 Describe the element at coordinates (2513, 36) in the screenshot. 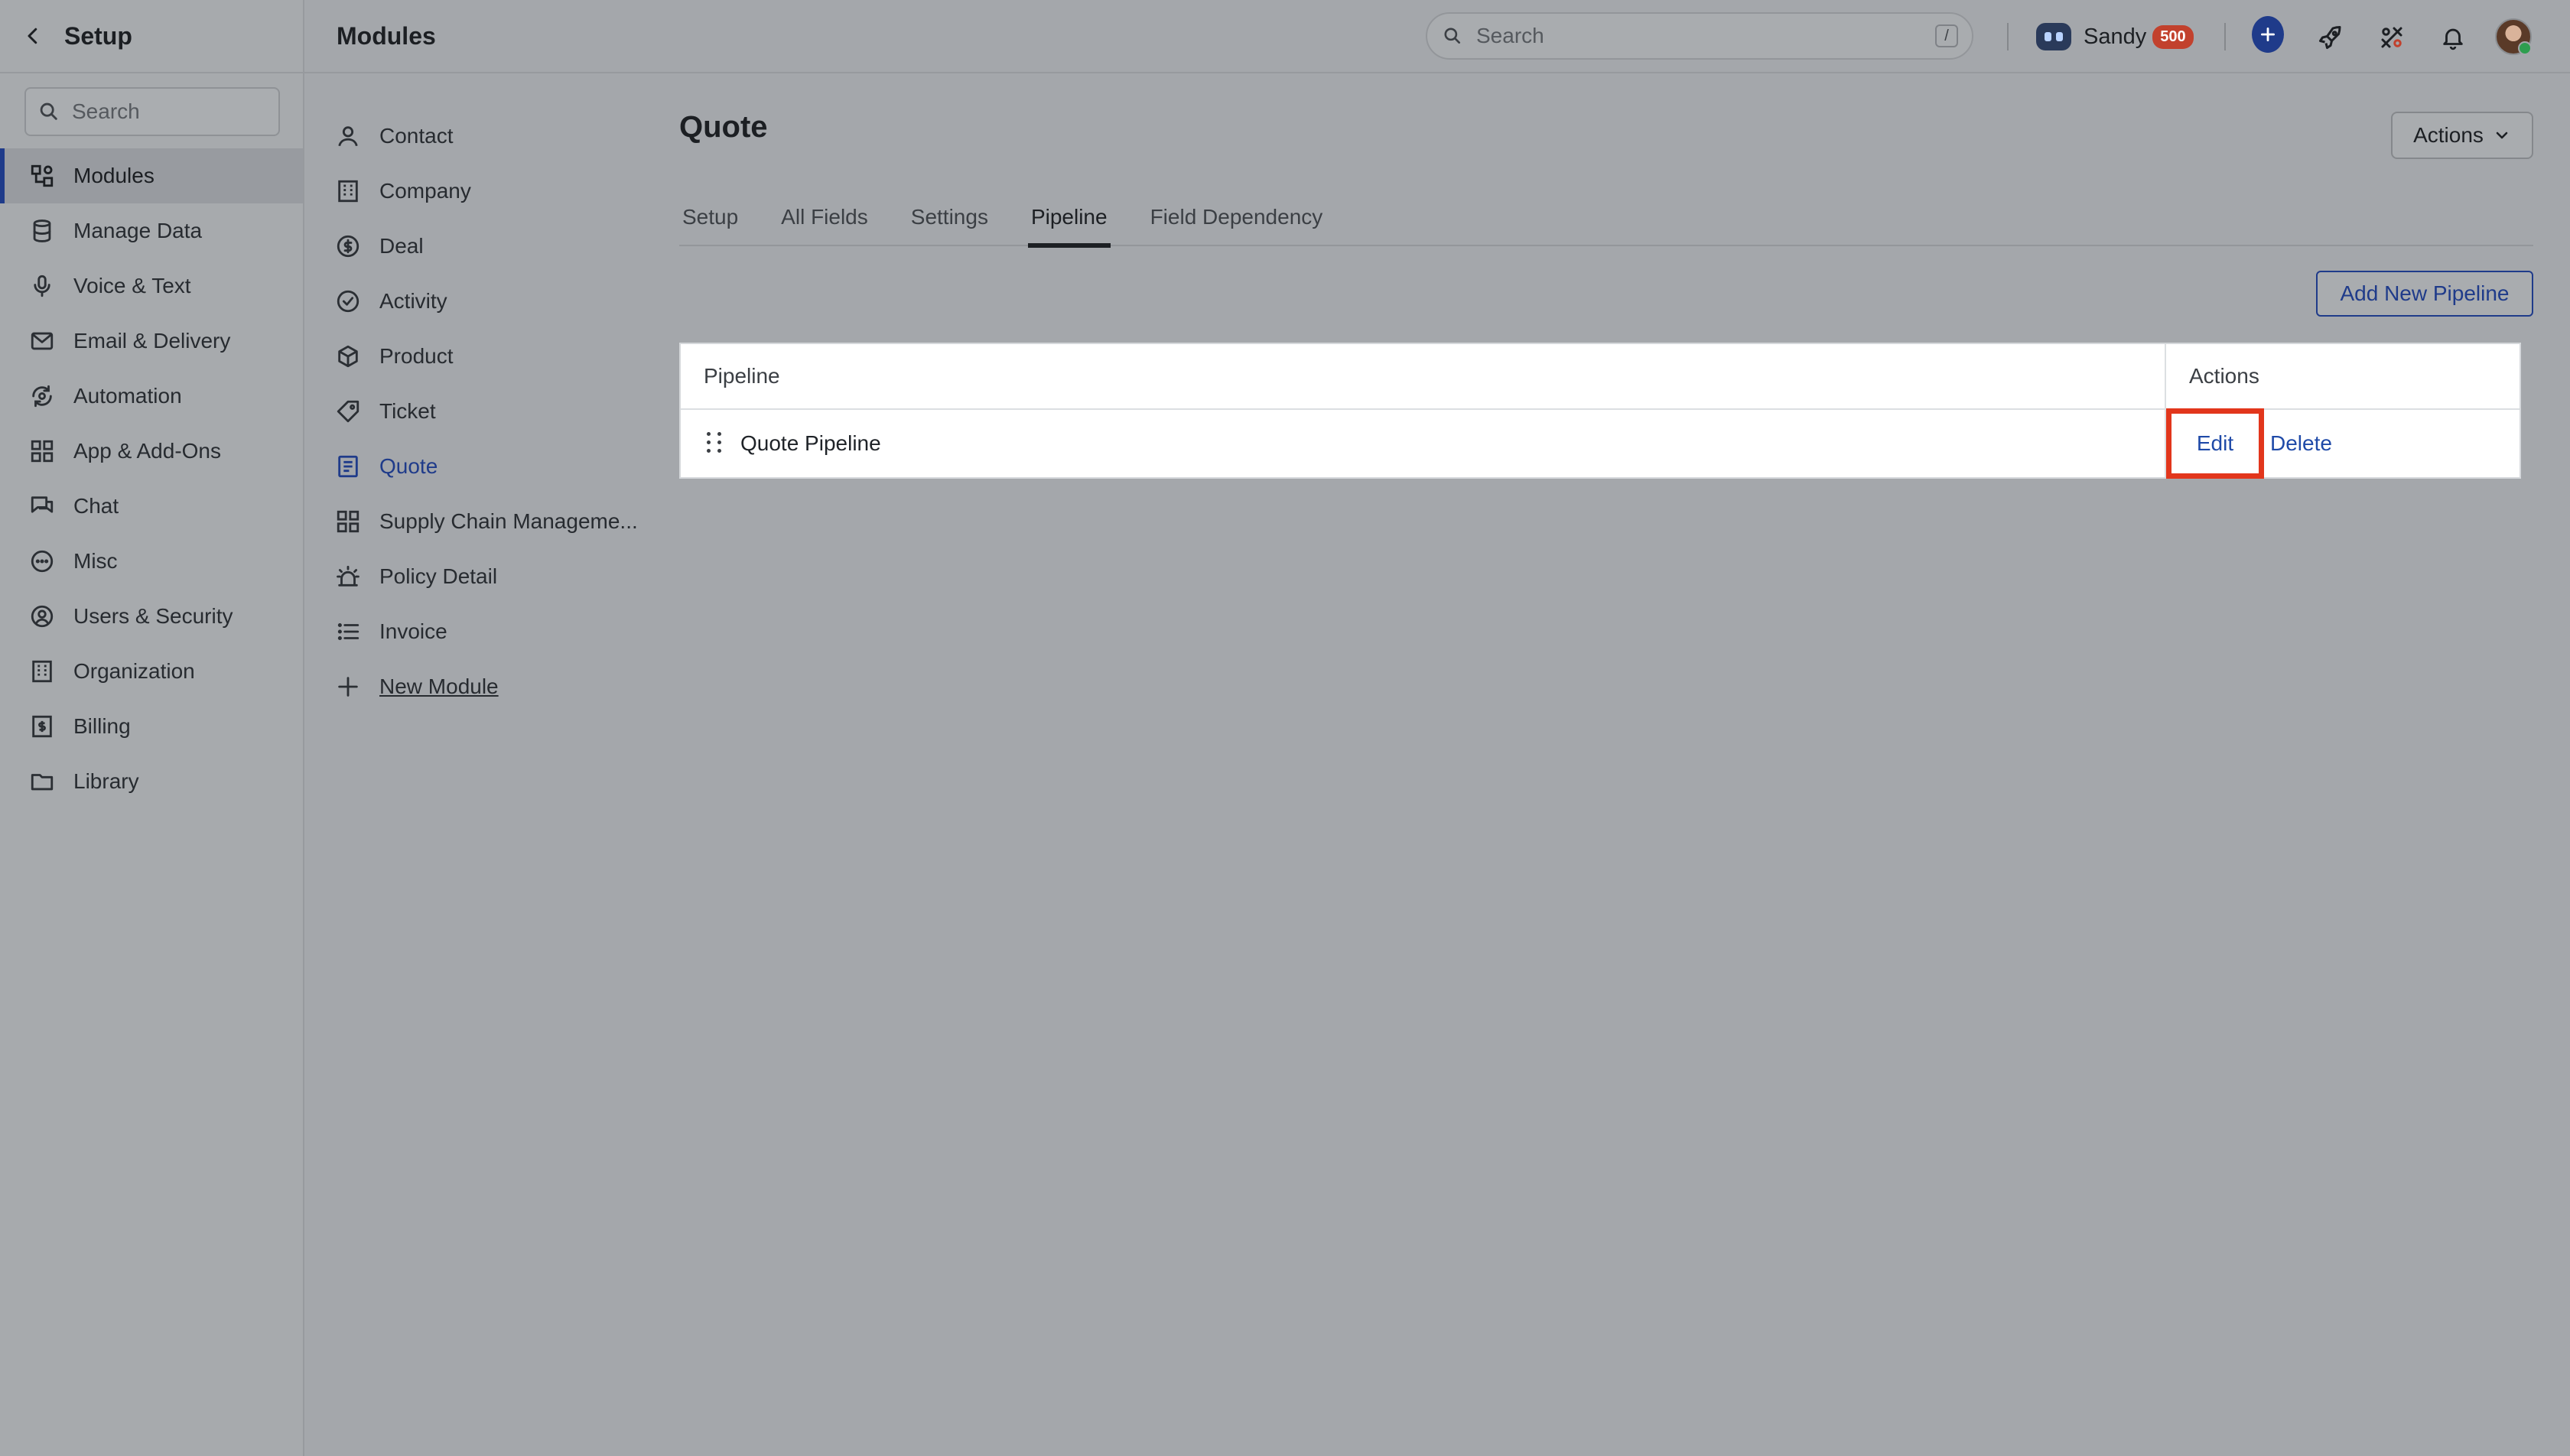

I see `avatar` at that location.